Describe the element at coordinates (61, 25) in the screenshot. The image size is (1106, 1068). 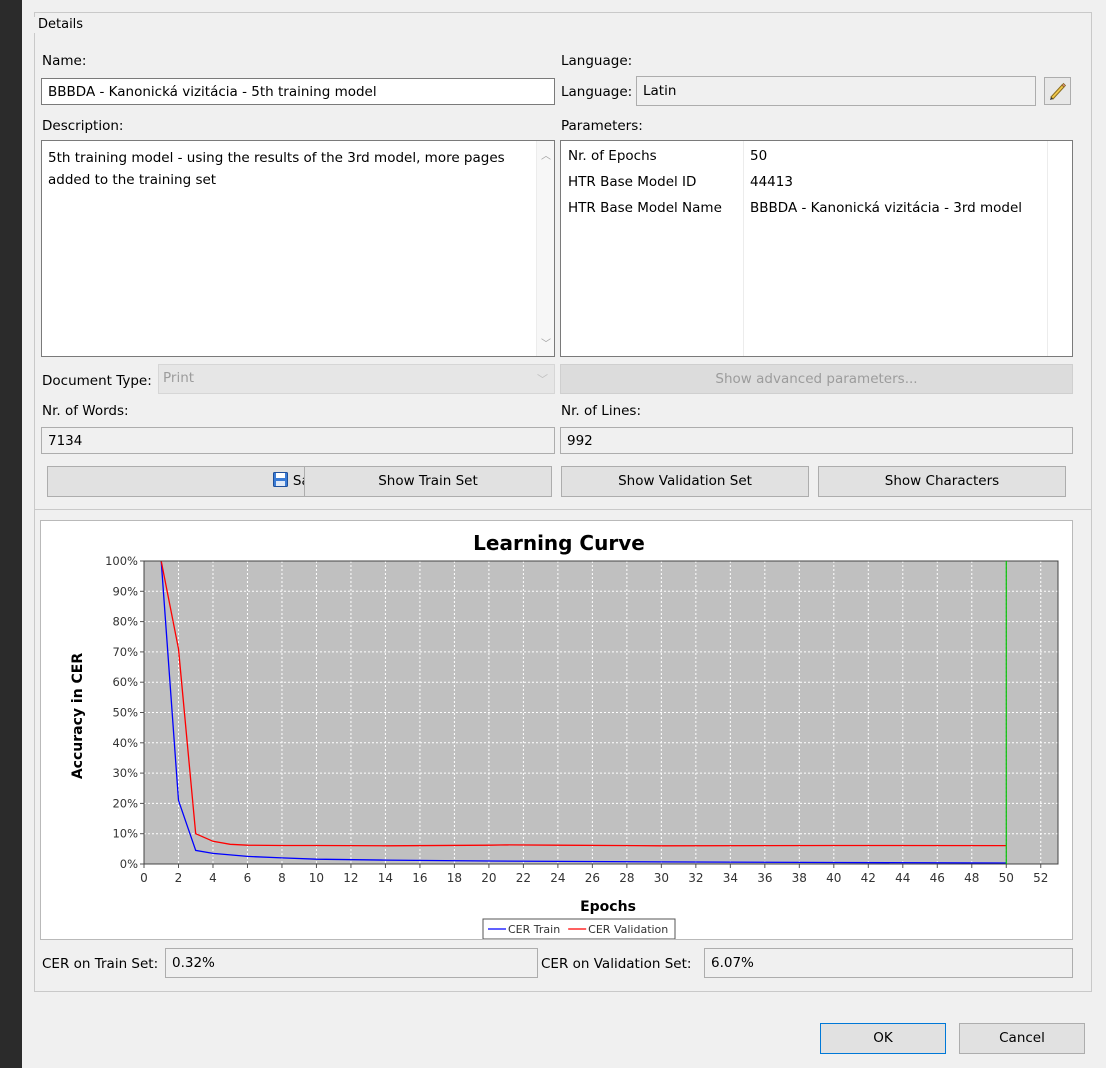
I see `details-group-title: Details` at that location.